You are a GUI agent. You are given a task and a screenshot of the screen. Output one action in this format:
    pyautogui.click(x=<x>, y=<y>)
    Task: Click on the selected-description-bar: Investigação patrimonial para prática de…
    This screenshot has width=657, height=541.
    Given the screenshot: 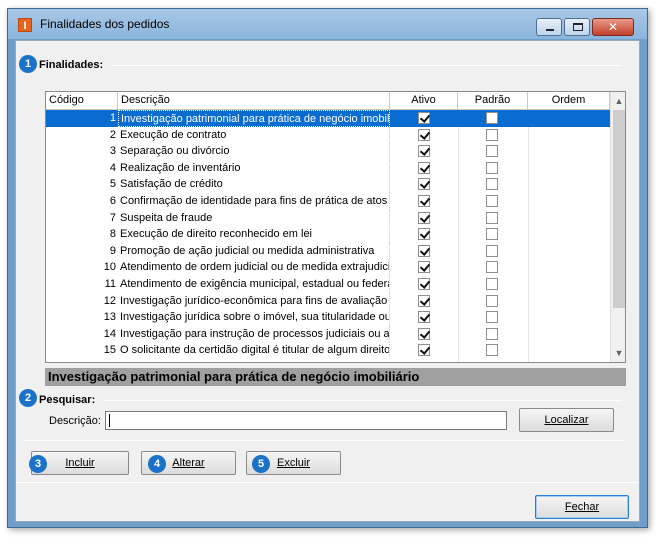 What is the action you would take?
    pyautogui.click(x=335, y=377)
    